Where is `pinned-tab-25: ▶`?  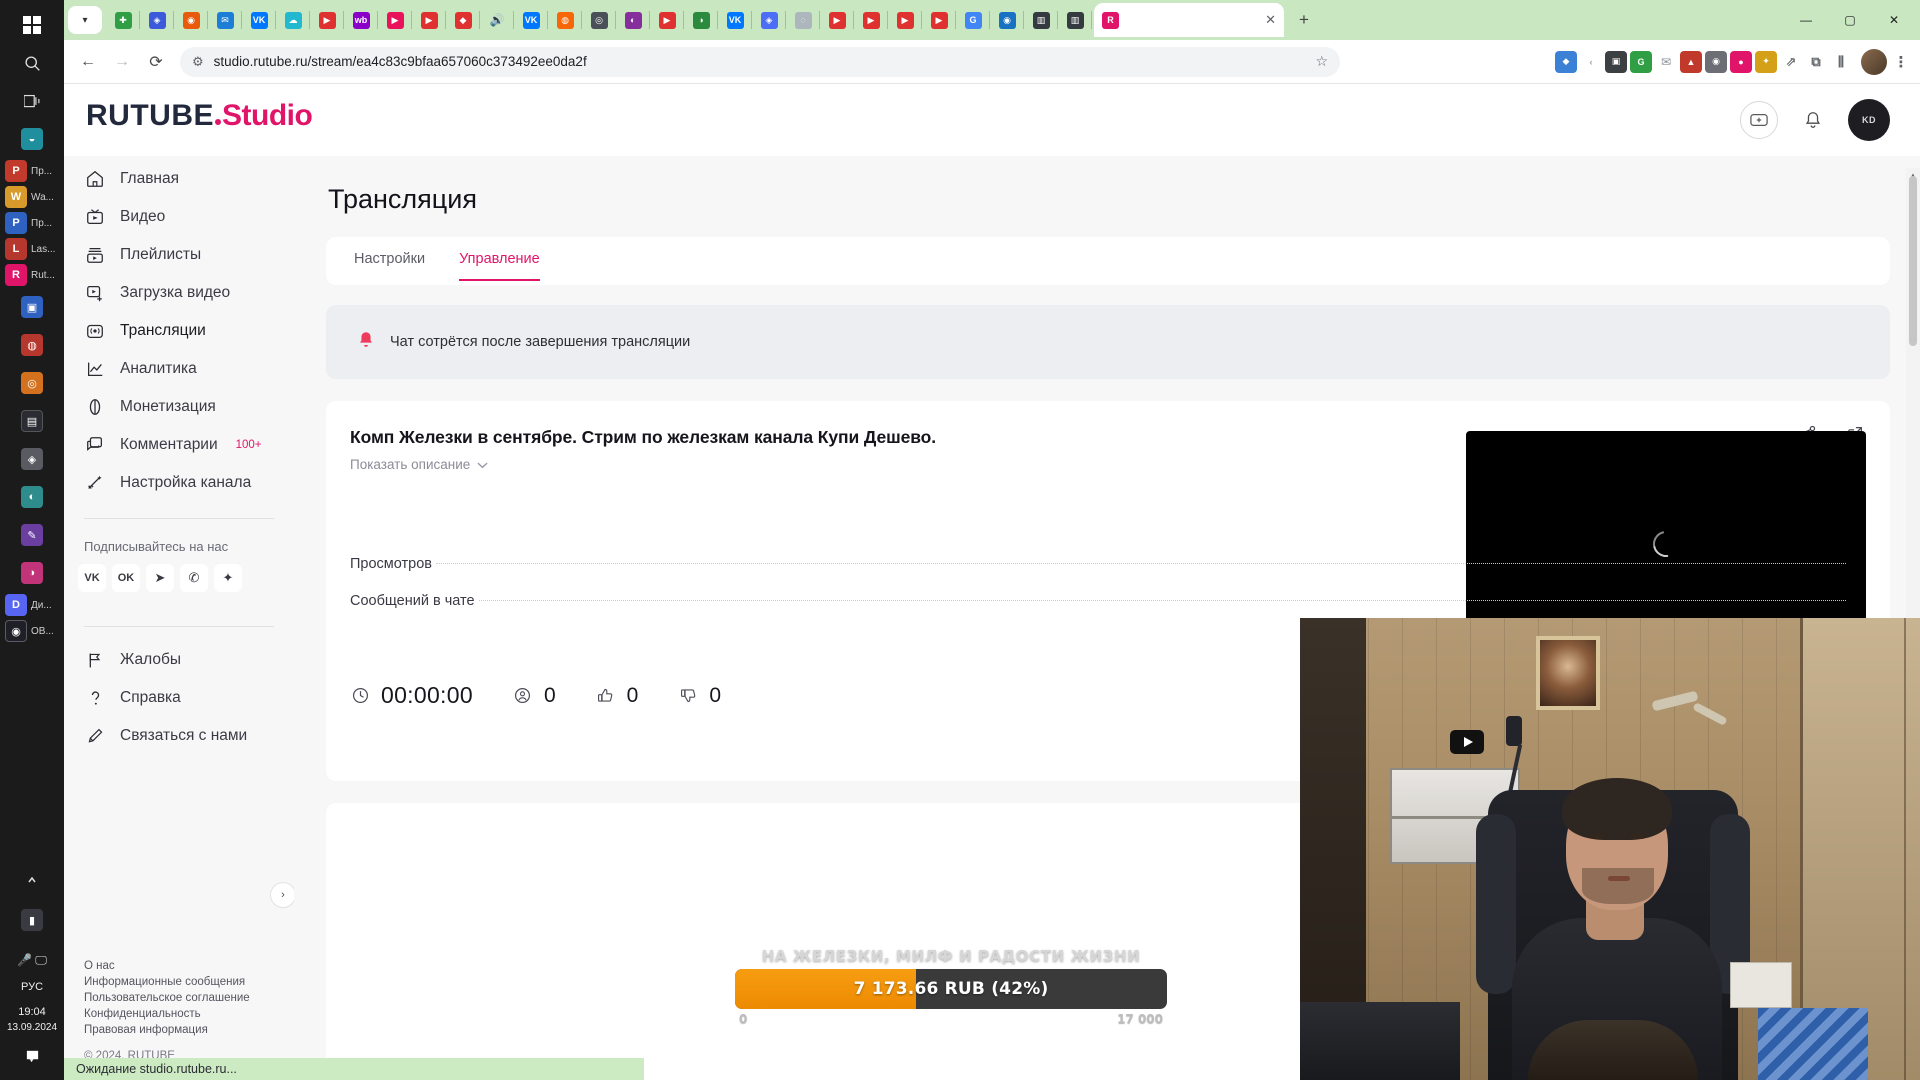 pinned-tab-25: ▶ is located at coordinates (939, 20).